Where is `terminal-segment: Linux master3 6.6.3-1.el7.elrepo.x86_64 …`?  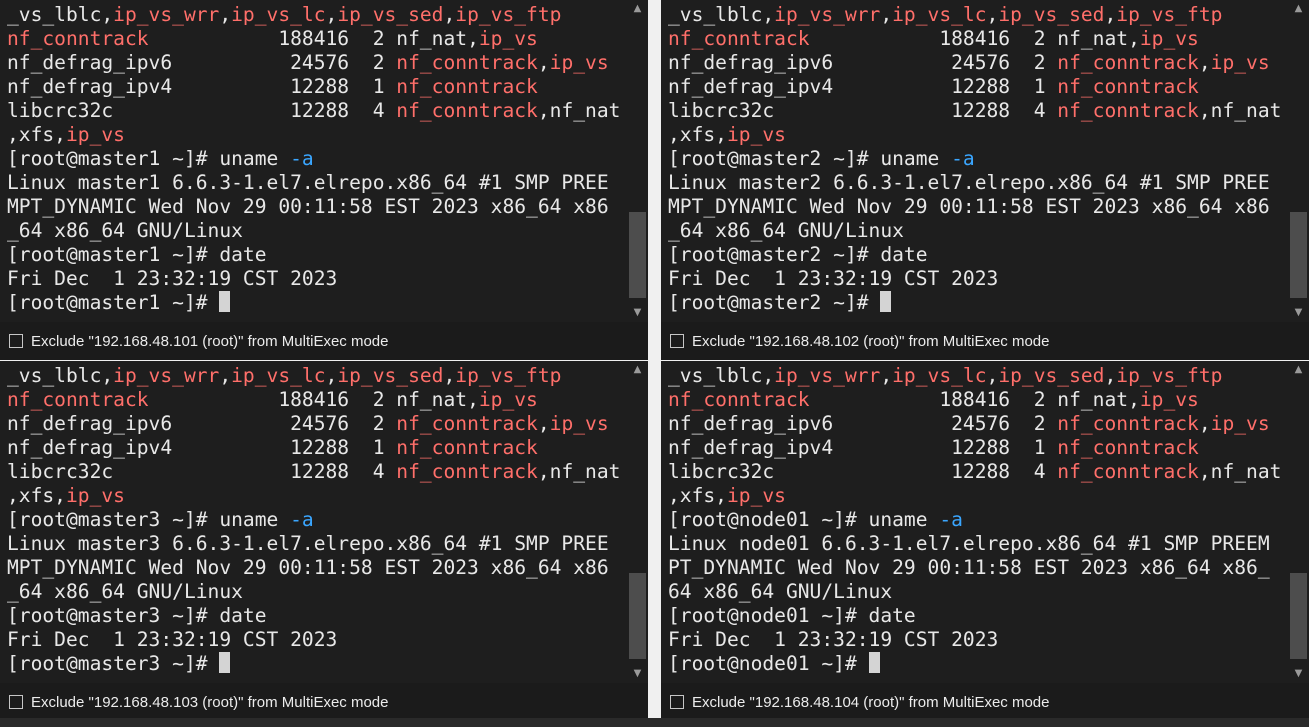
terminal-segment: Linux master3 6.6.3-1.el7.elrepo.x86_64 … is located at coordinates (308, 543).